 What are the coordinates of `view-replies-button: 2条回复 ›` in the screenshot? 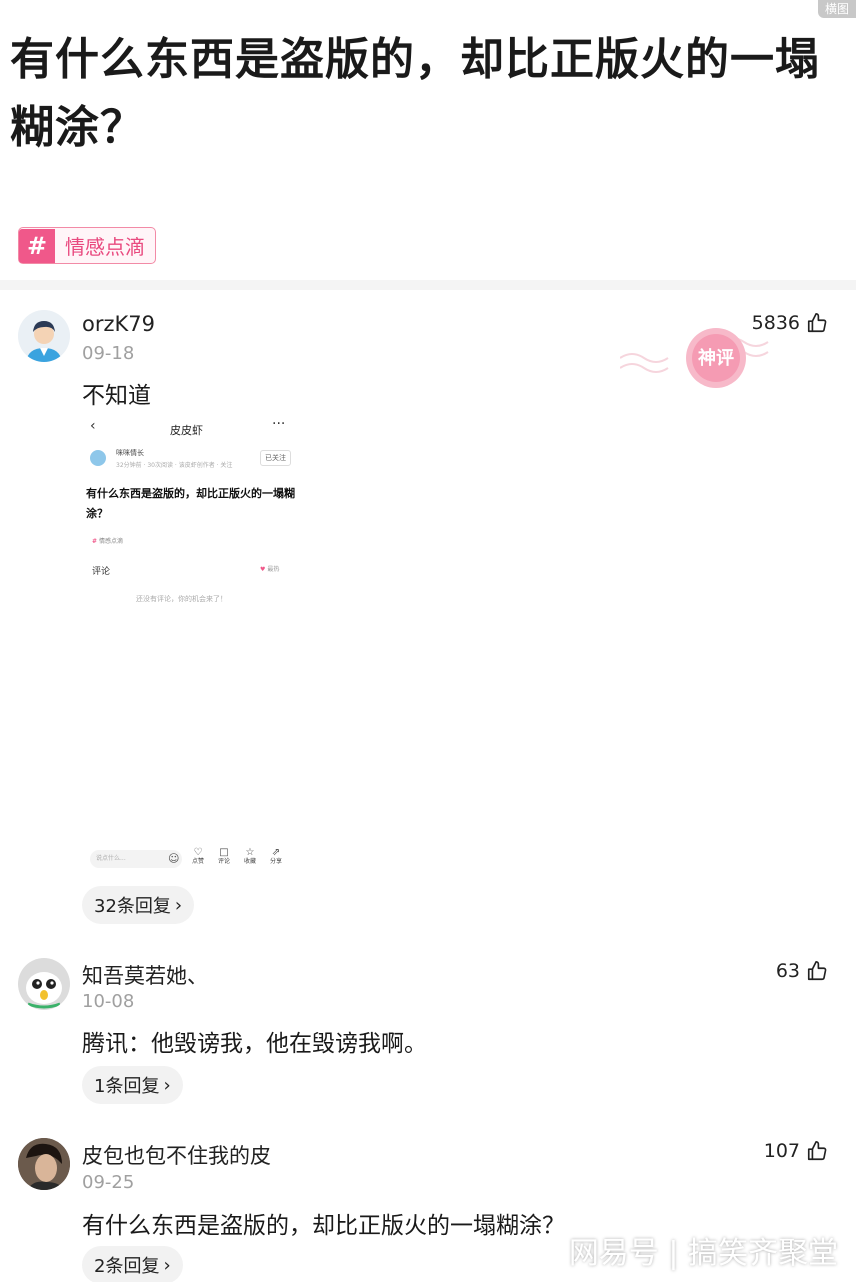 It's located at (132, 1264).